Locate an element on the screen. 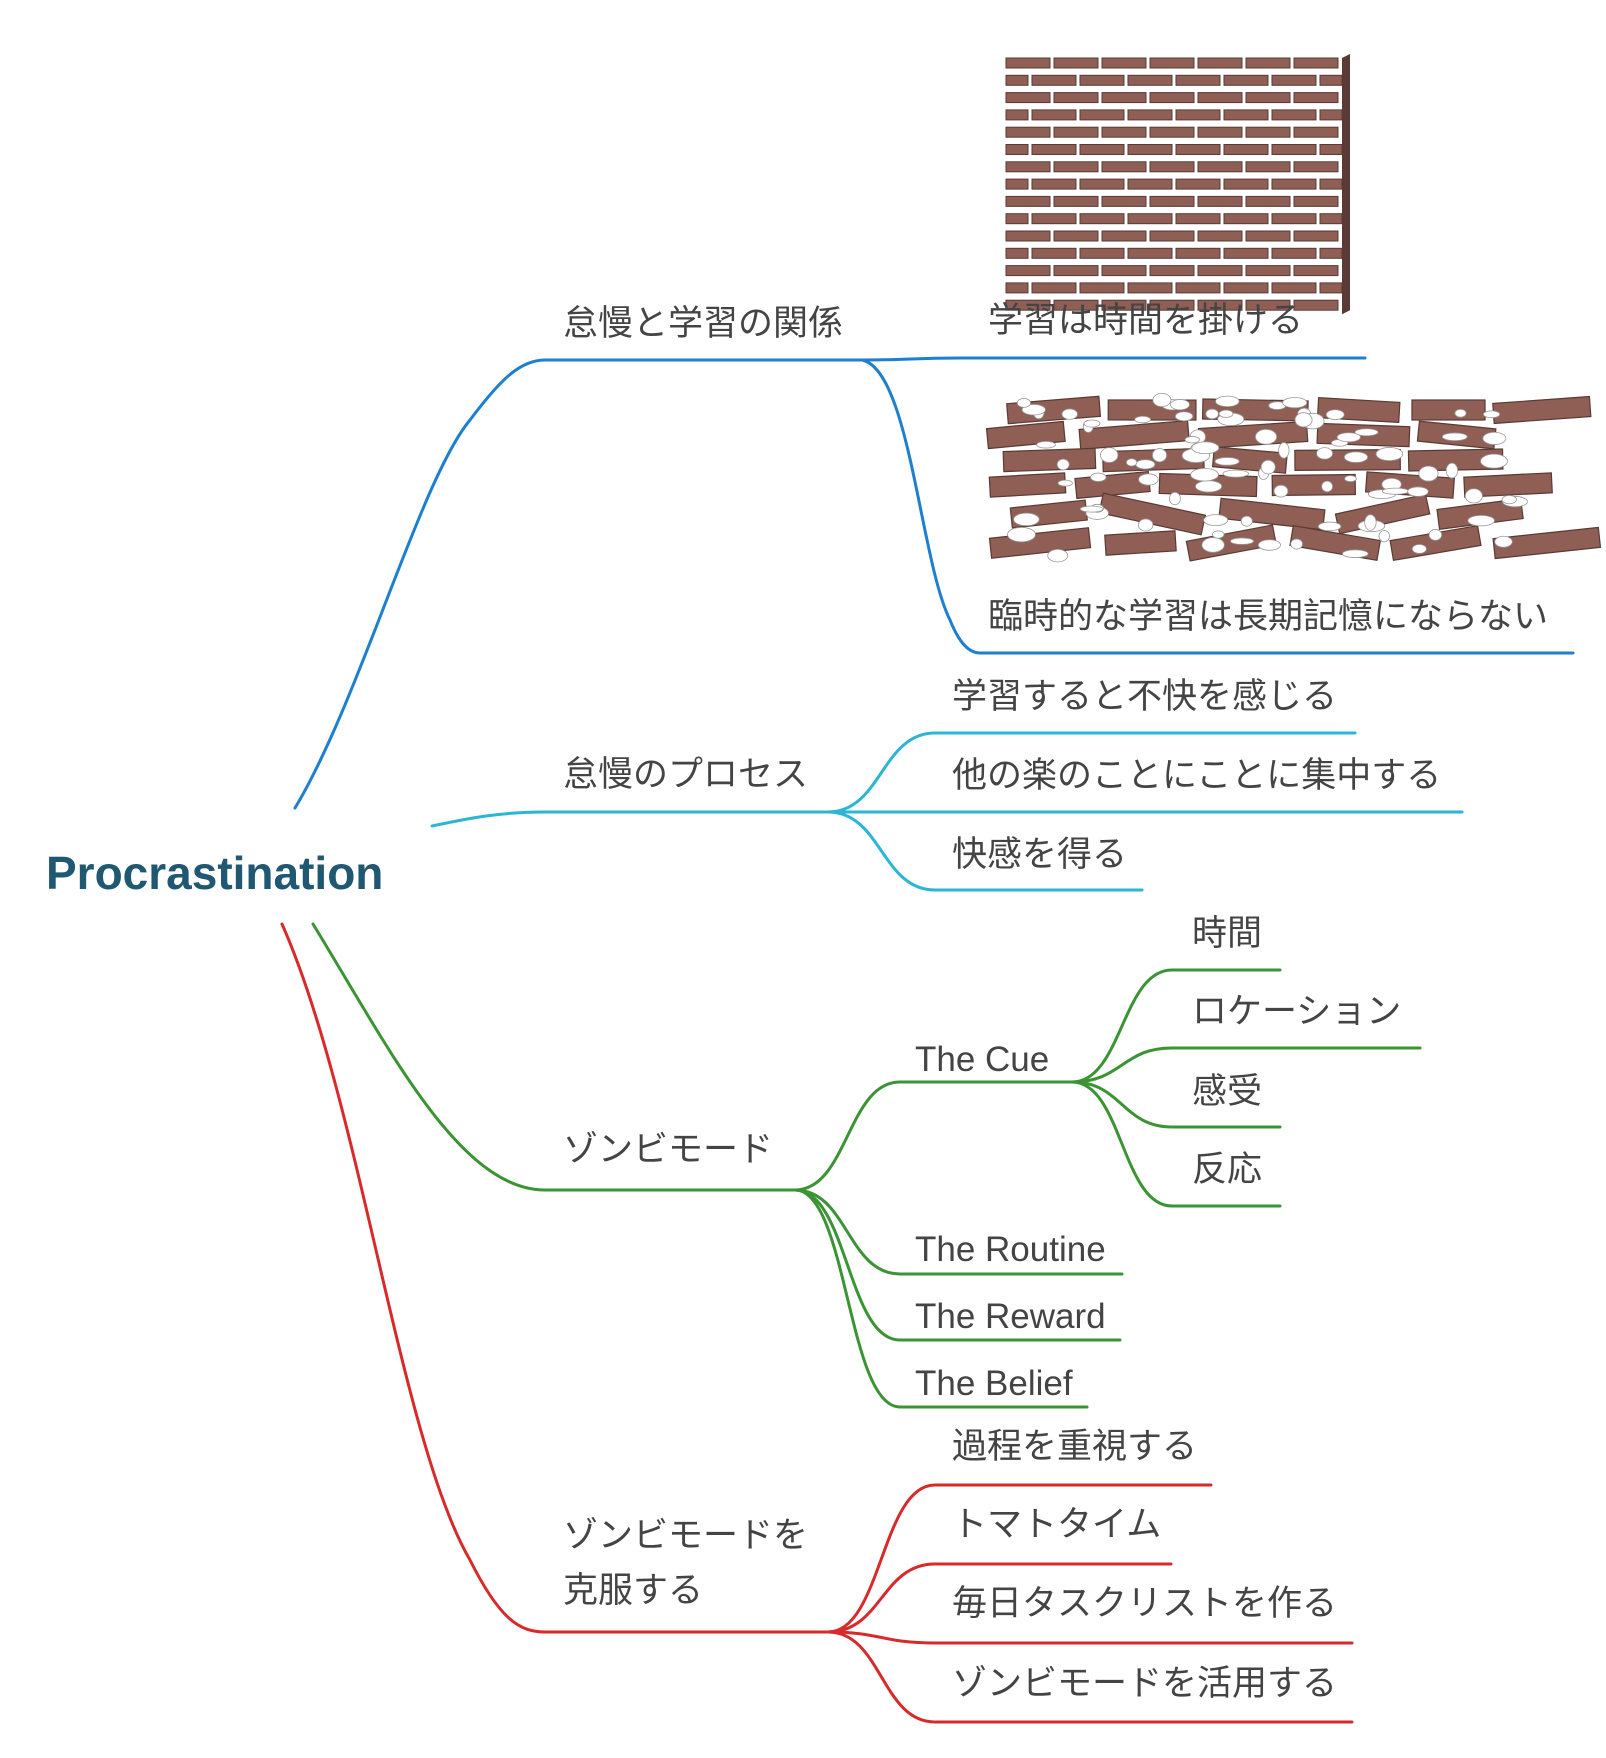  branch-topic-laziness-learning: 怠慢と学習の関係 is located at coordinates (703, 324).